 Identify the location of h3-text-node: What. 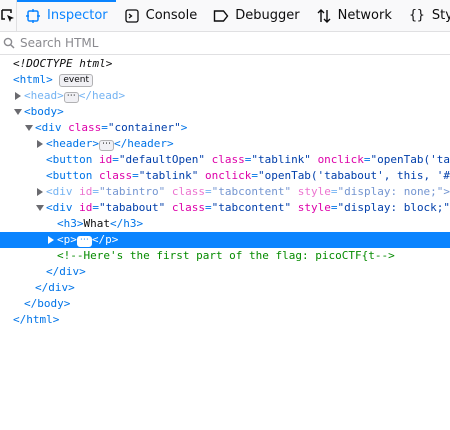
(97, 223).